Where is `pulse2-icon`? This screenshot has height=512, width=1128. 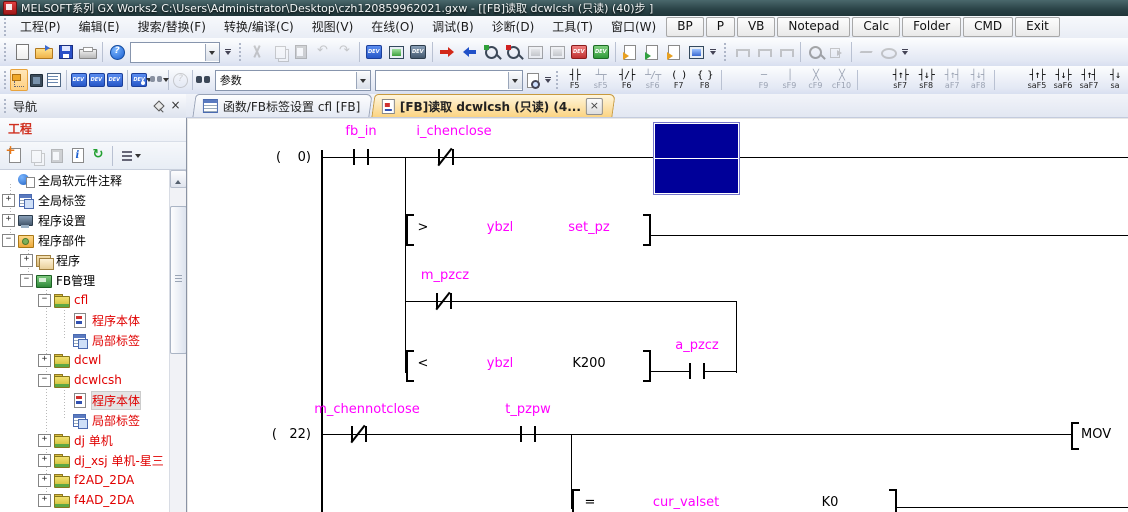
pulse2-icon is located at coordinates (764, 52).